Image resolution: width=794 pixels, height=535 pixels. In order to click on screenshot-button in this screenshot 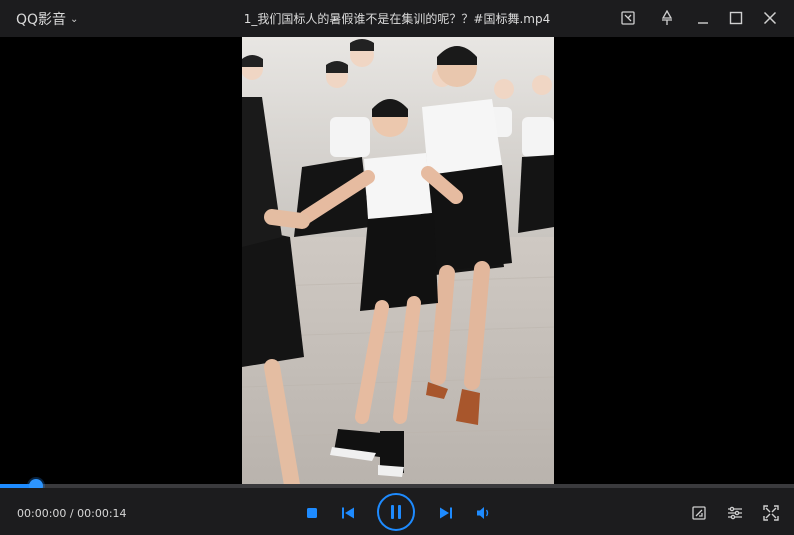, I will do `click(628, 18)`.